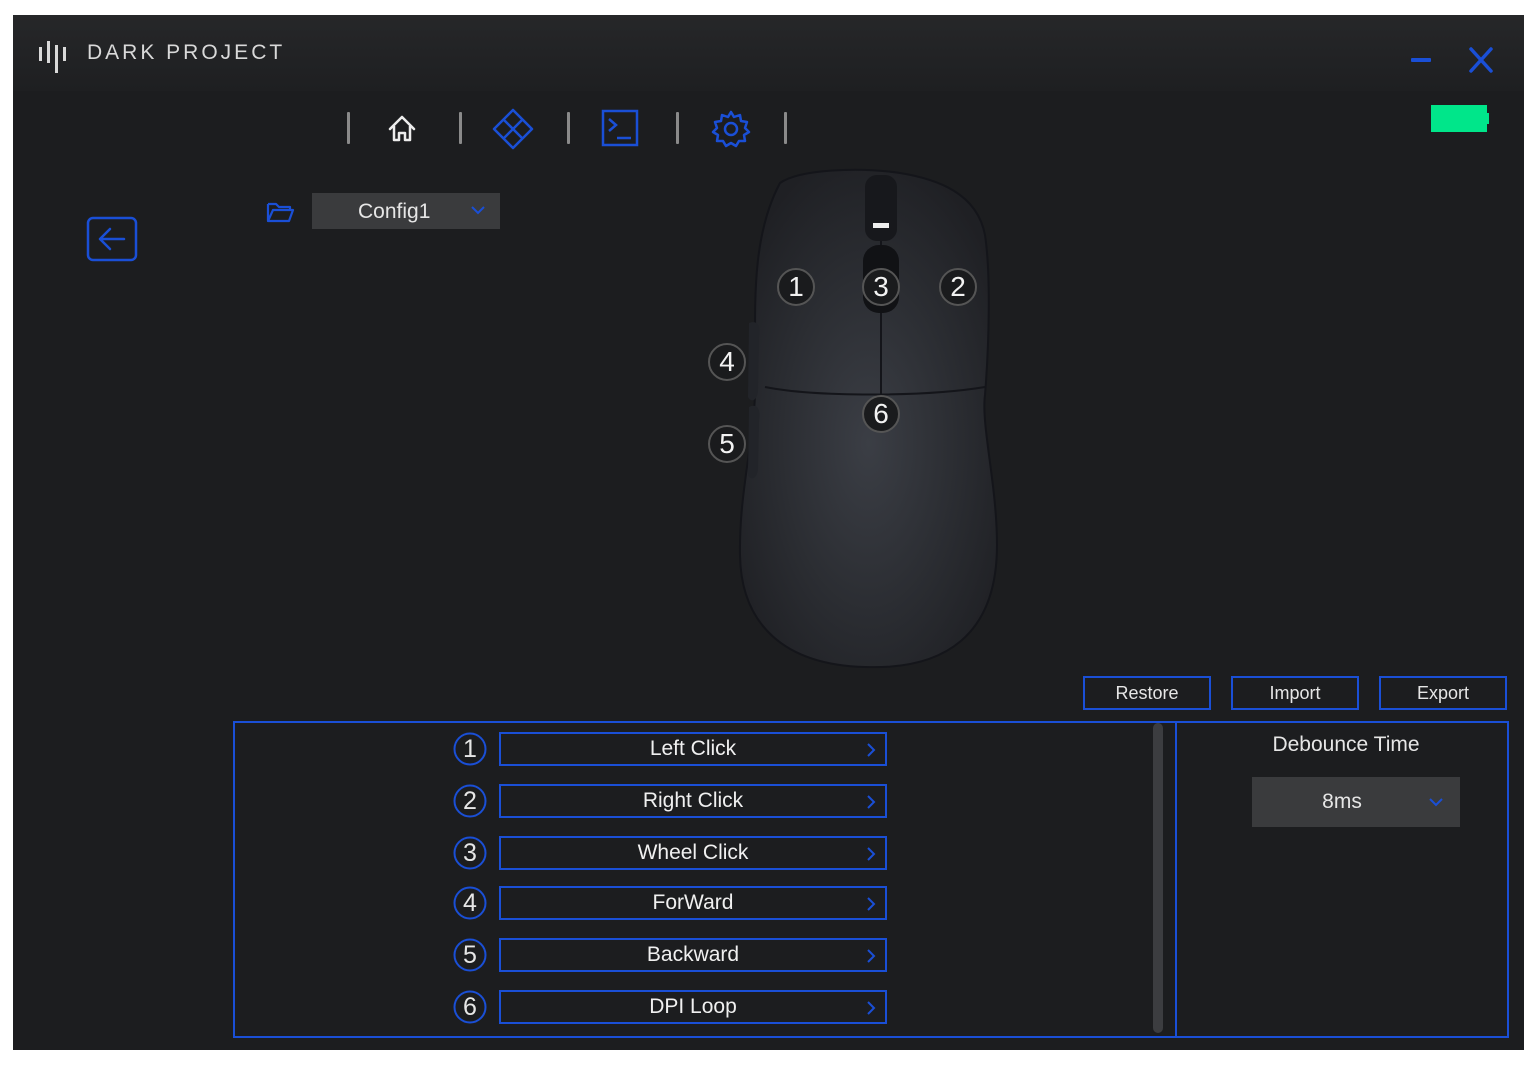 The height and width of the screenshot is (1065, 1536). Describe the element at coordinates (958, 287) in the screenshot. I see `mouse-button-badge-2: 2` at that location.